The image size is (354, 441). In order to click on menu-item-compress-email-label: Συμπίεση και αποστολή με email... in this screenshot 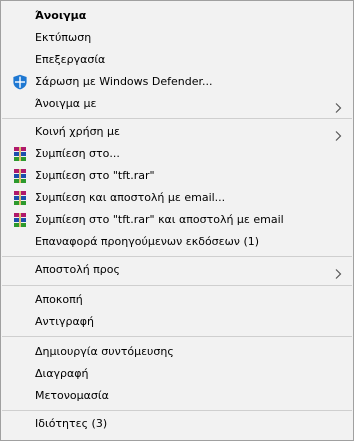, I will do `click(130, 197)`.